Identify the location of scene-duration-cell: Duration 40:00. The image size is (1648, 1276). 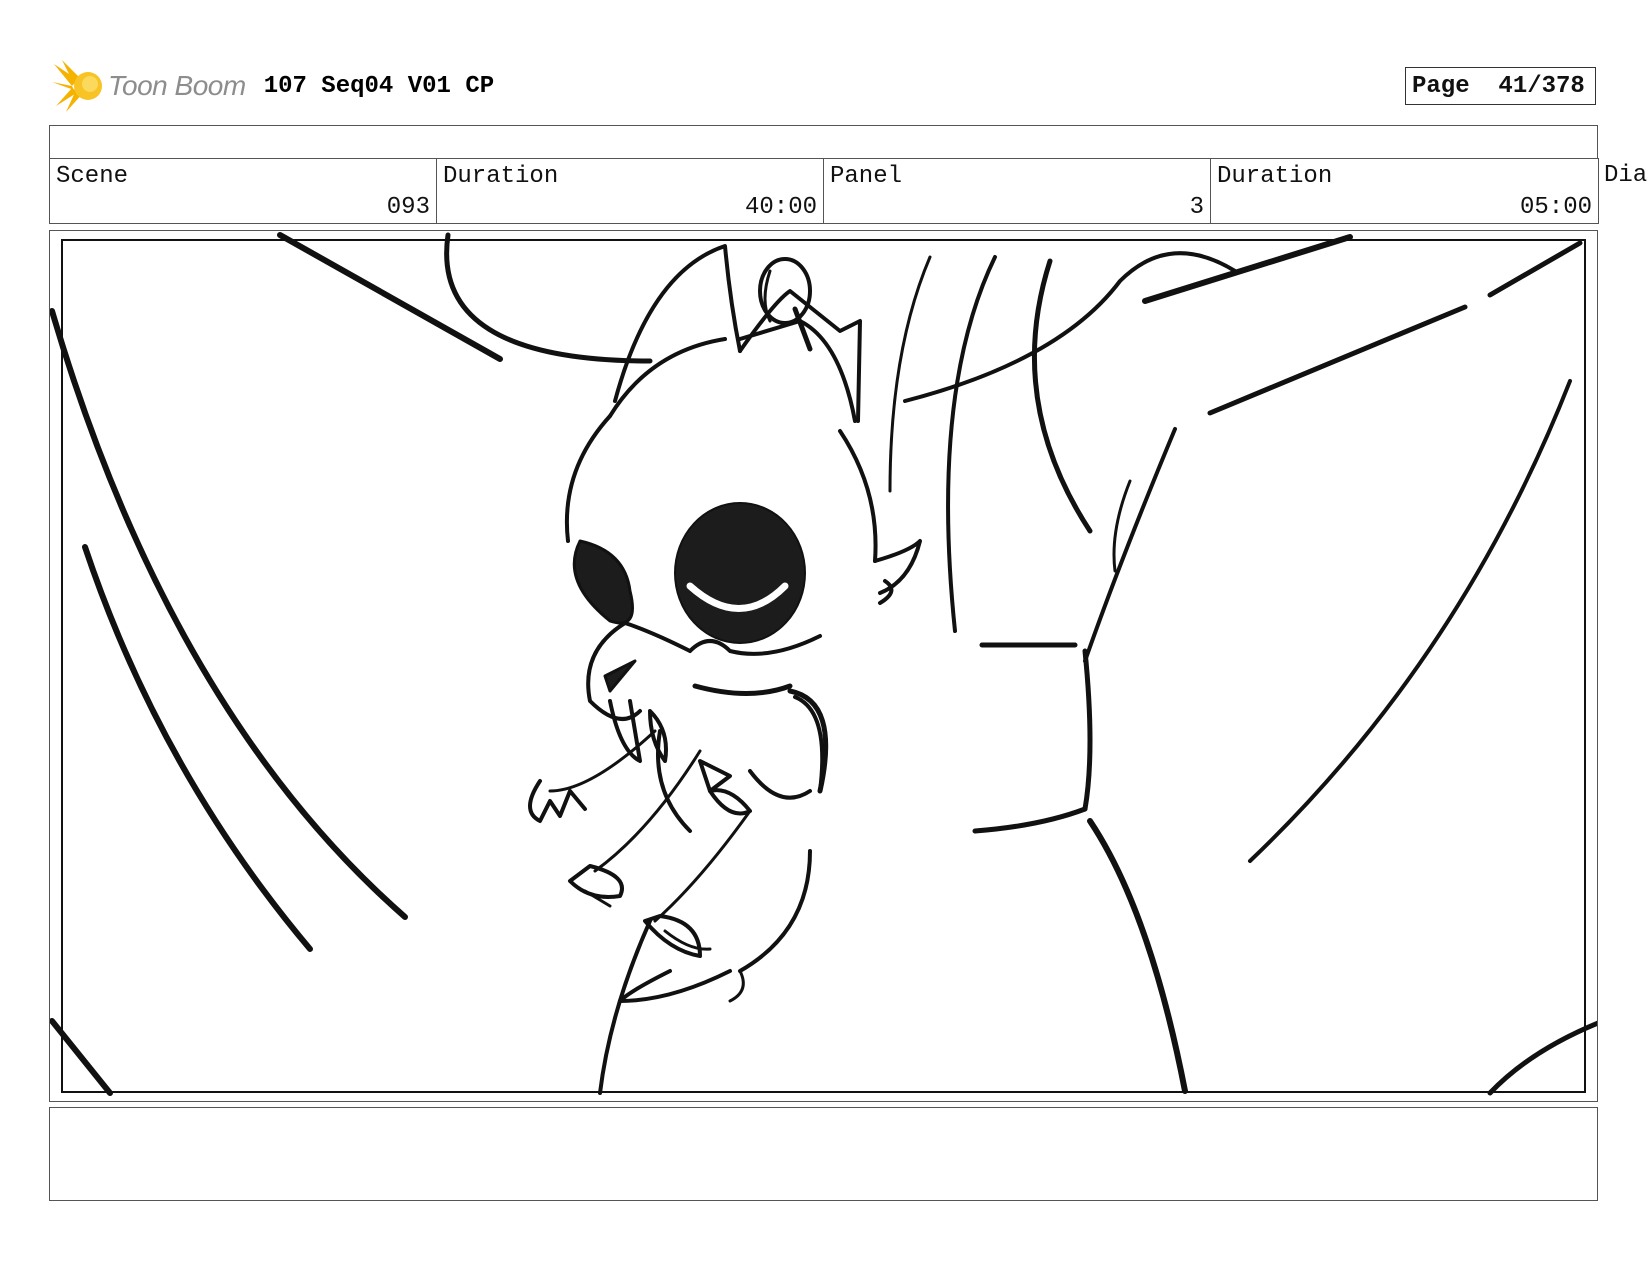
(630, 191).